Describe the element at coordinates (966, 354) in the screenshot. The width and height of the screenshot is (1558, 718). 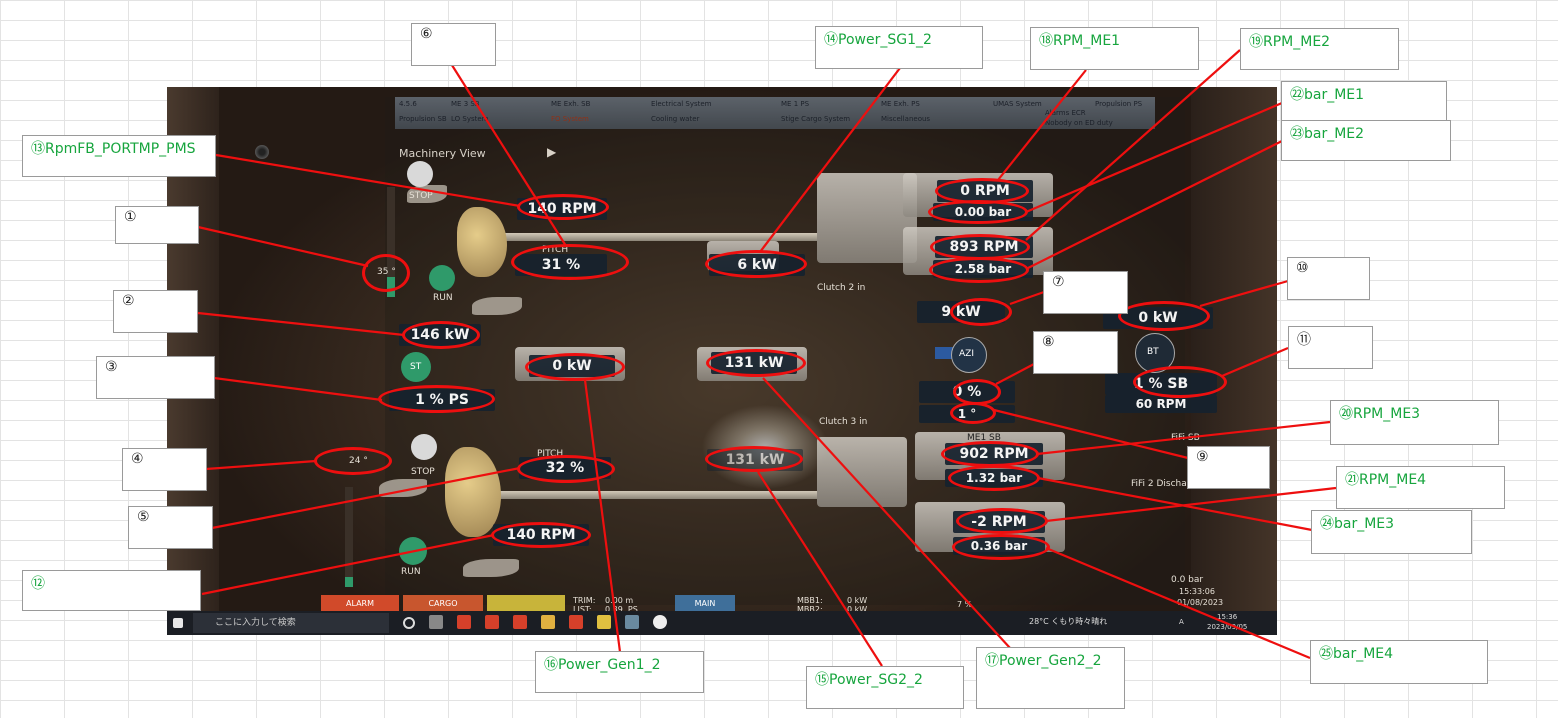
I see `azi-label: AZI` at that location.